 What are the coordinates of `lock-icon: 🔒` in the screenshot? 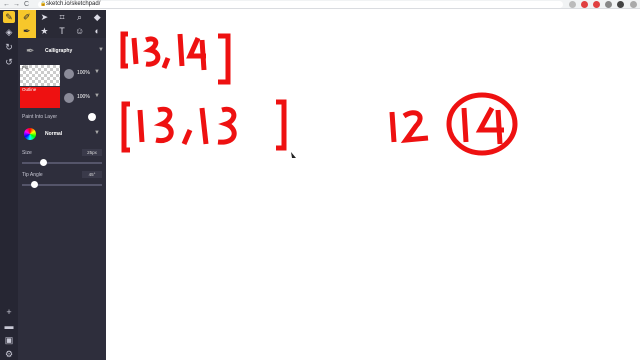 It's located at (43, 4).